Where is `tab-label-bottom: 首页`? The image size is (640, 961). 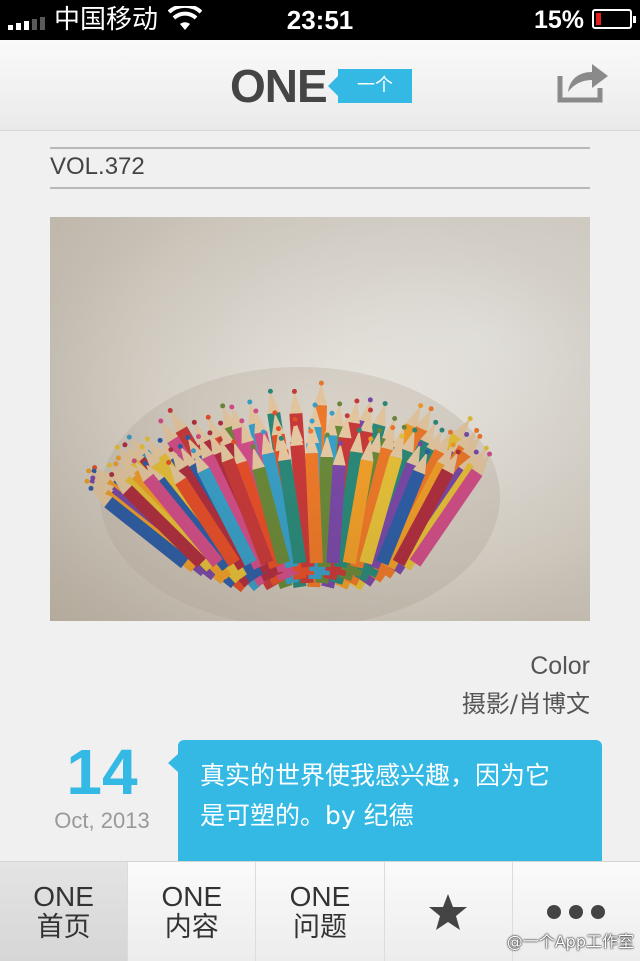 tab-label-bottom: 首页 is located at coordinates (63, 927).